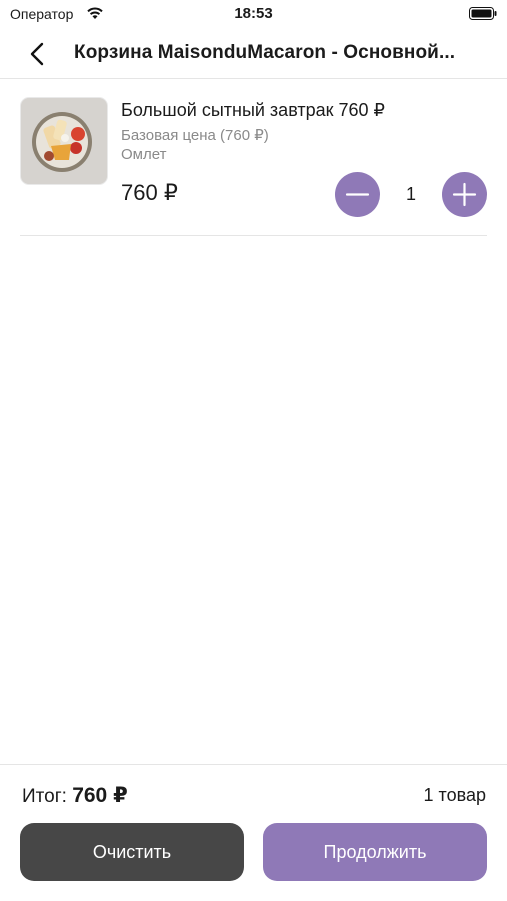 Image resolution: width=507 pixels, height=901 pixels. Describe the element at coordinates (483, 13) in the screenshot. I see `battery-icon` at that location.